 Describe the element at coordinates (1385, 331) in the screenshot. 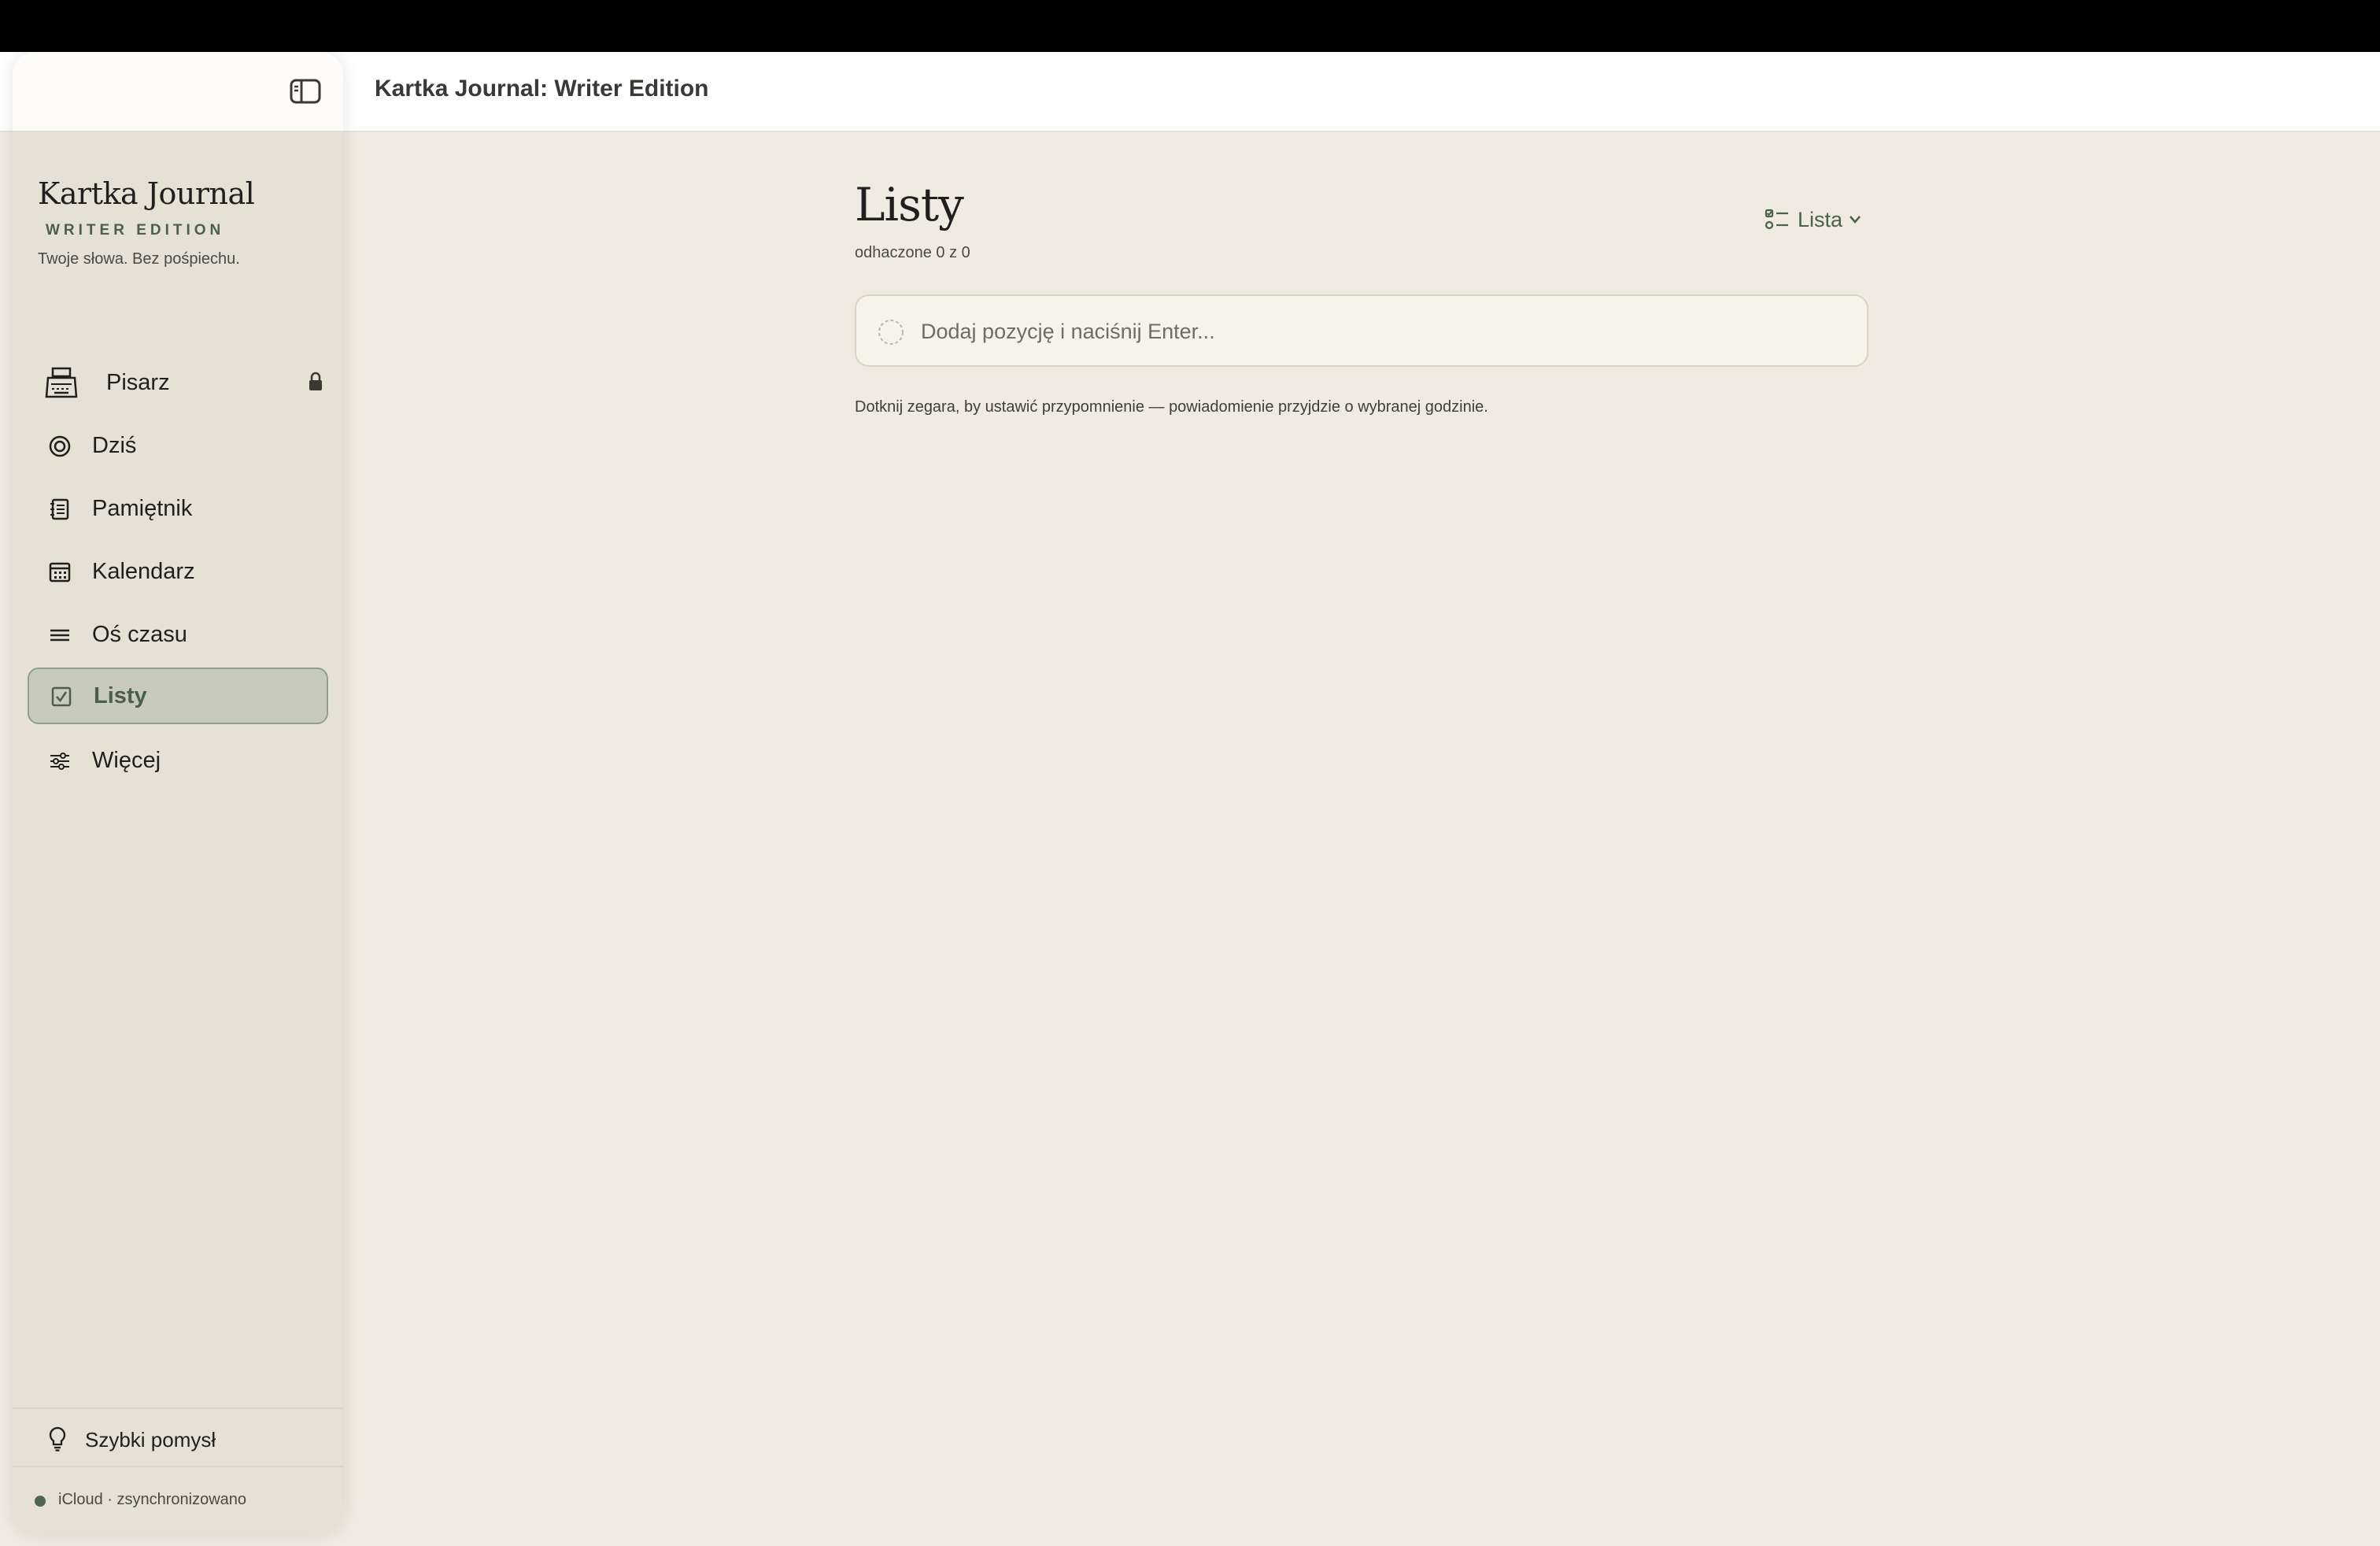

I see `add-item-input` at that location.